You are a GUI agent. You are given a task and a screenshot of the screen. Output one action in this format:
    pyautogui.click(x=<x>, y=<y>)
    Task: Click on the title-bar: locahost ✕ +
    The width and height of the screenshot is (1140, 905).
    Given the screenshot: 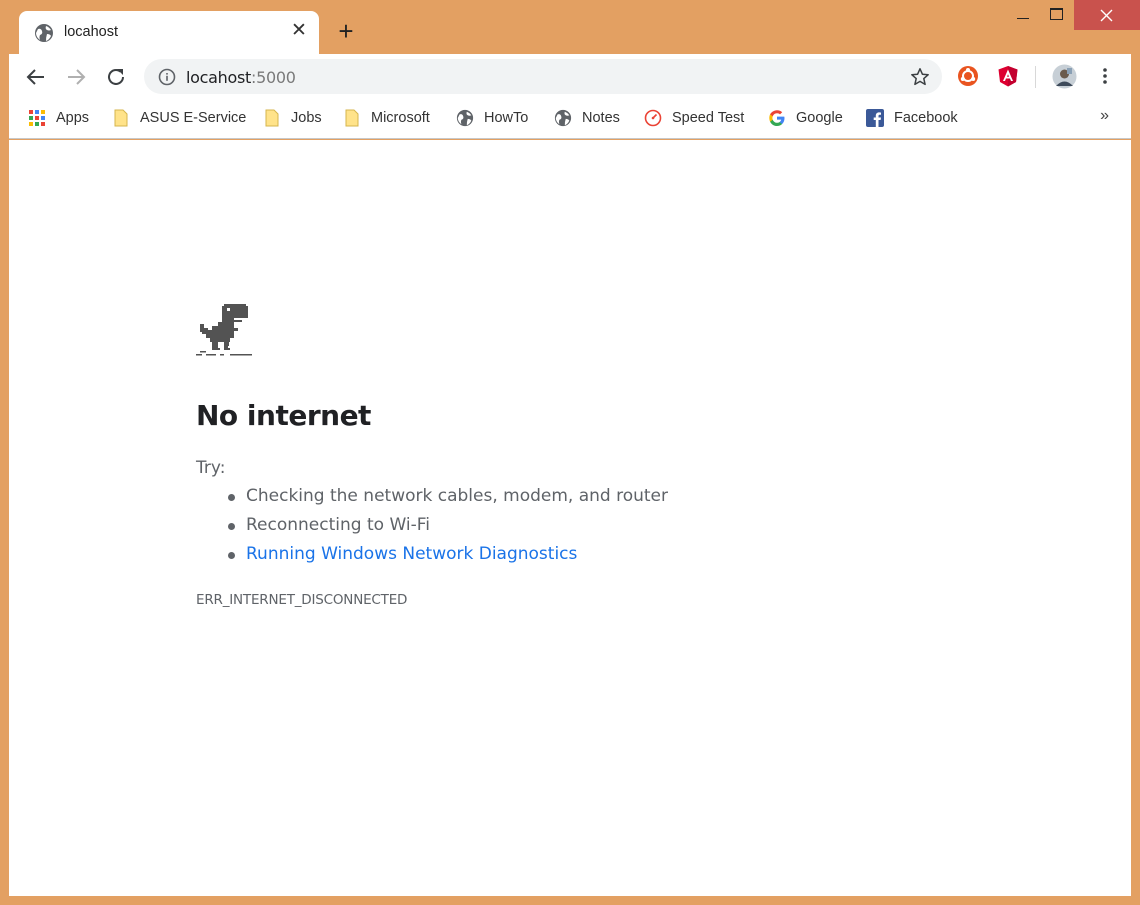 What is the action you would take?
    pyautogui.click(x=570, y=27)
    